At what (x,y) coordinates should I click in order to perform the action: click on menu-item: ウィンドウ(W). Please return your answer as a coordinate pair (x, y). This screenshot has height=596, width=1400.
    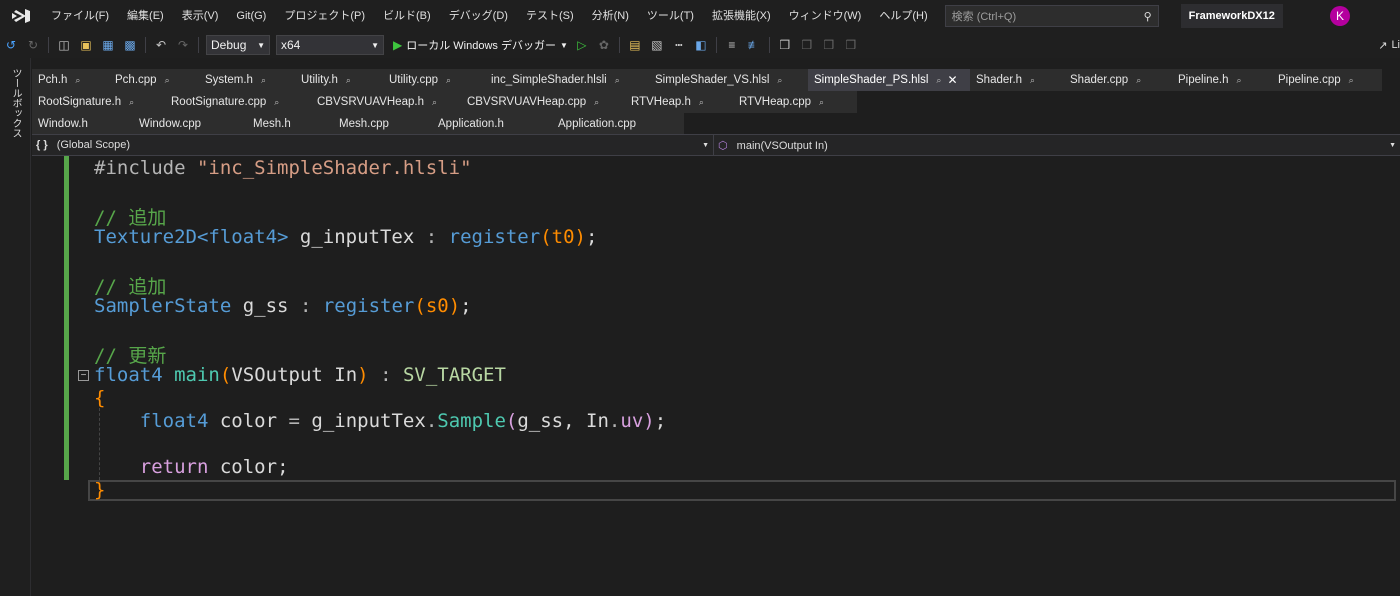
    Looking at the image, I should click on (825, 16).